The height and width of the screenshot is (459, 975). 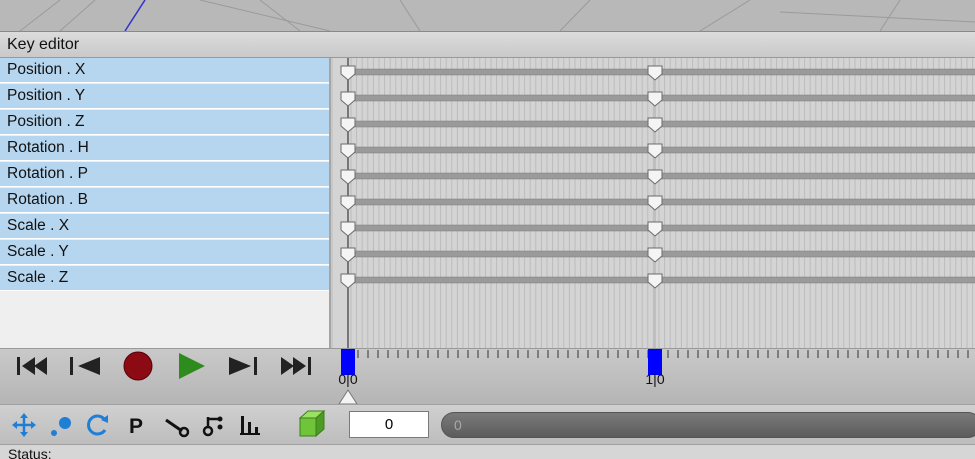 What do you see at coordinates (34, 366) in the screenshot?
I see `go-to-start-icon` at bounding box center [34, 366].